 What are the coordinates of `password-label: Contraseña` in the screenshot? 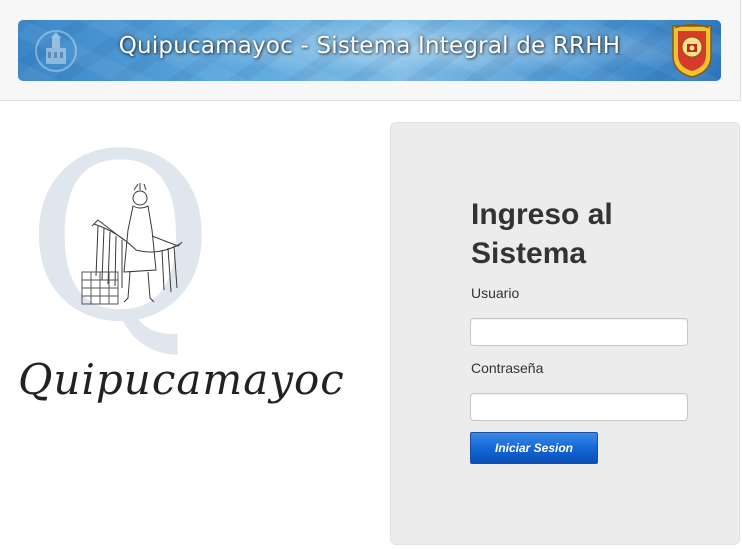 It's located at (507, 368).